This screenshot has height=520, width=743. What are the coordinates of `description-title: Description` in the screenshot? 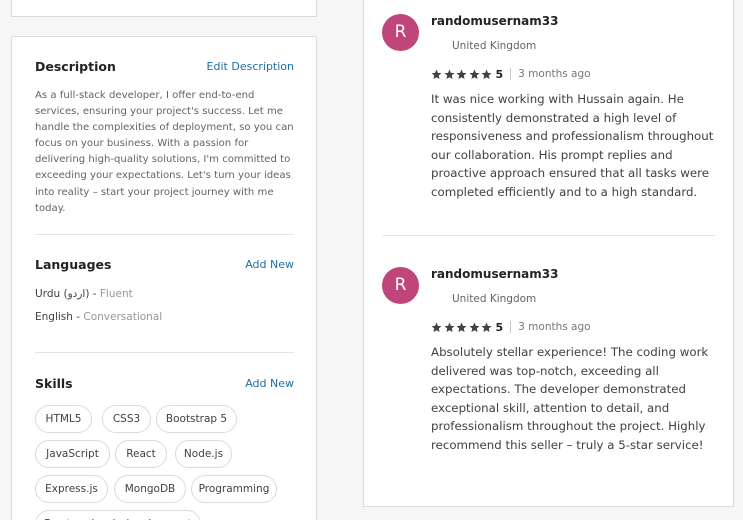 It's located at (75, 66).